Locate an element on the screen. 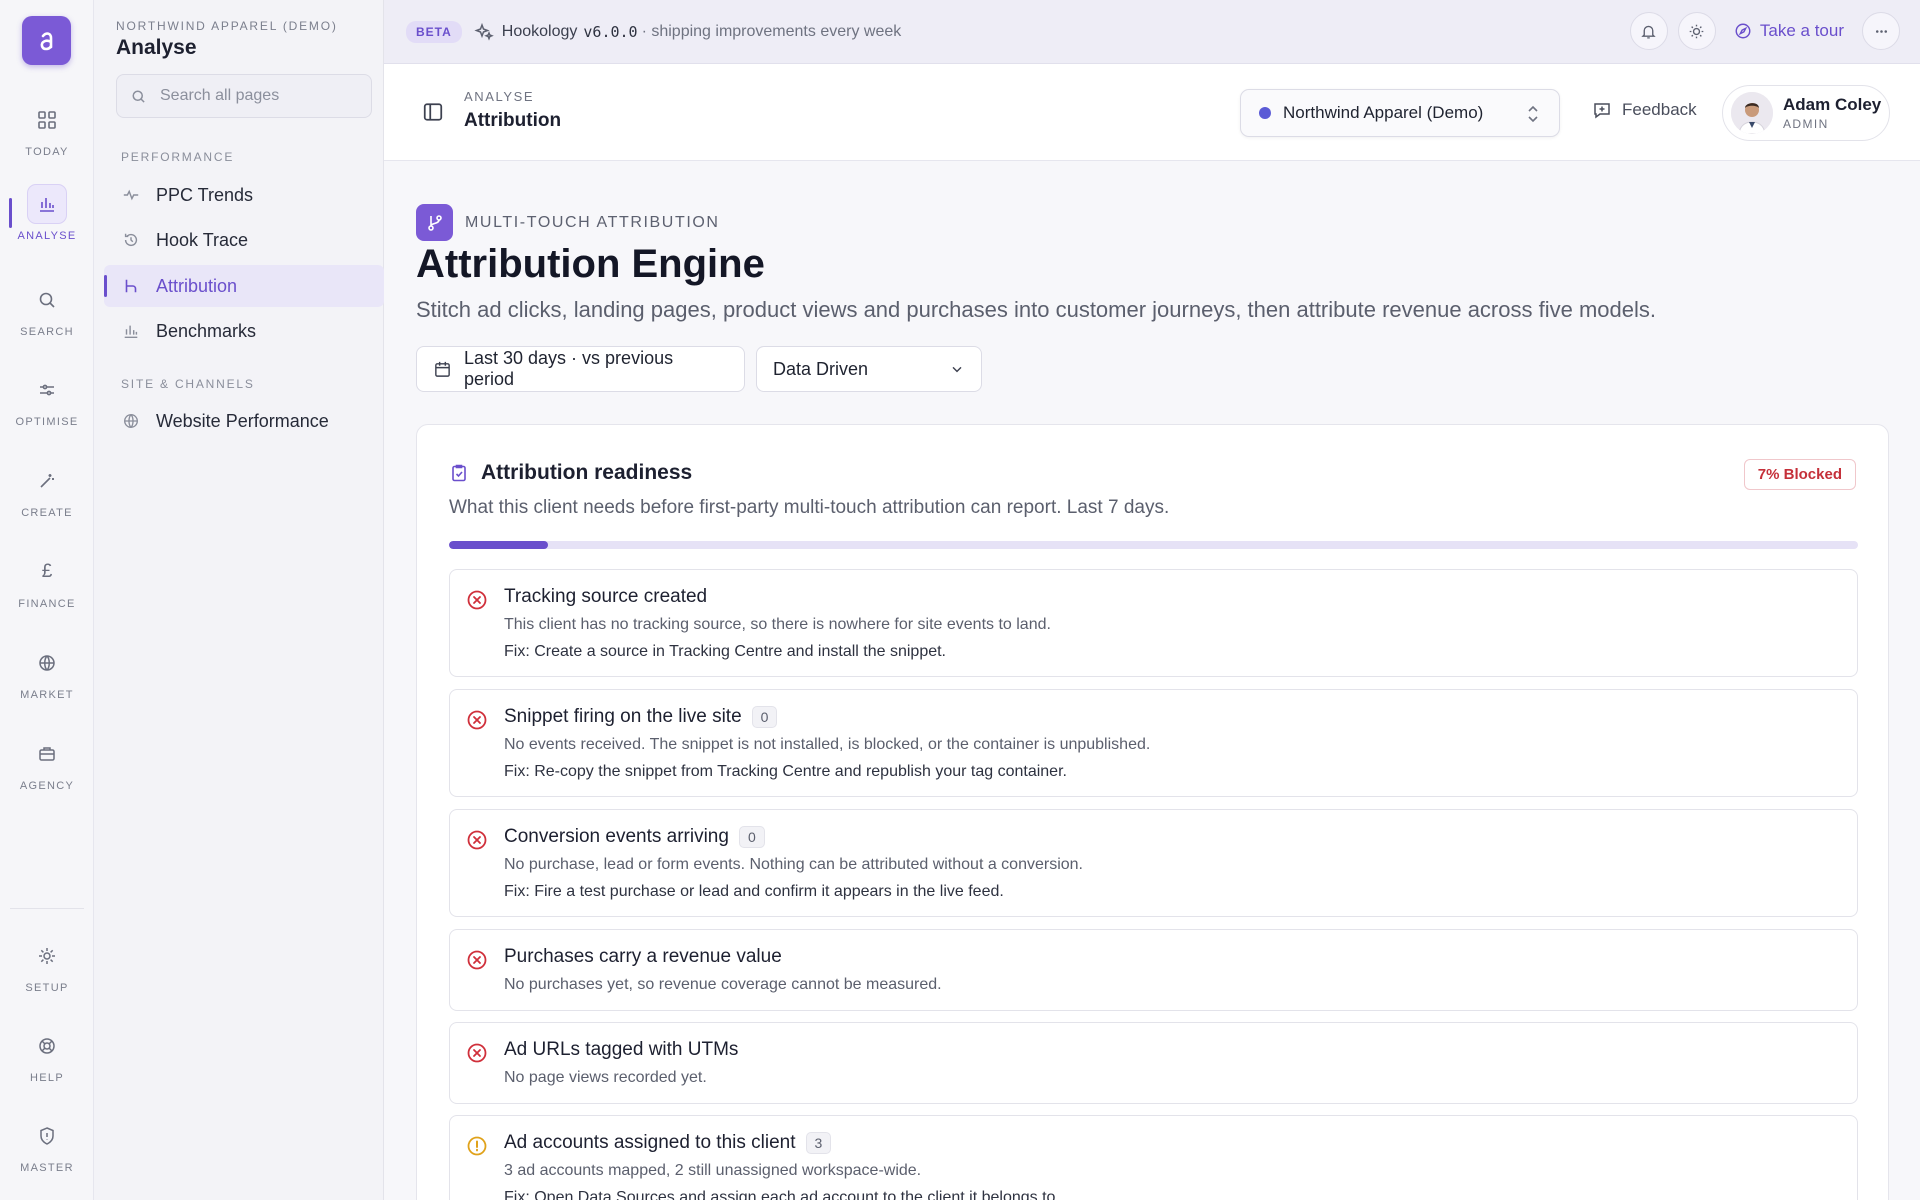 The width and height of the screenshot is (1920, 1200). sidebar-toggle-icon is located at coordinates (433, 112).